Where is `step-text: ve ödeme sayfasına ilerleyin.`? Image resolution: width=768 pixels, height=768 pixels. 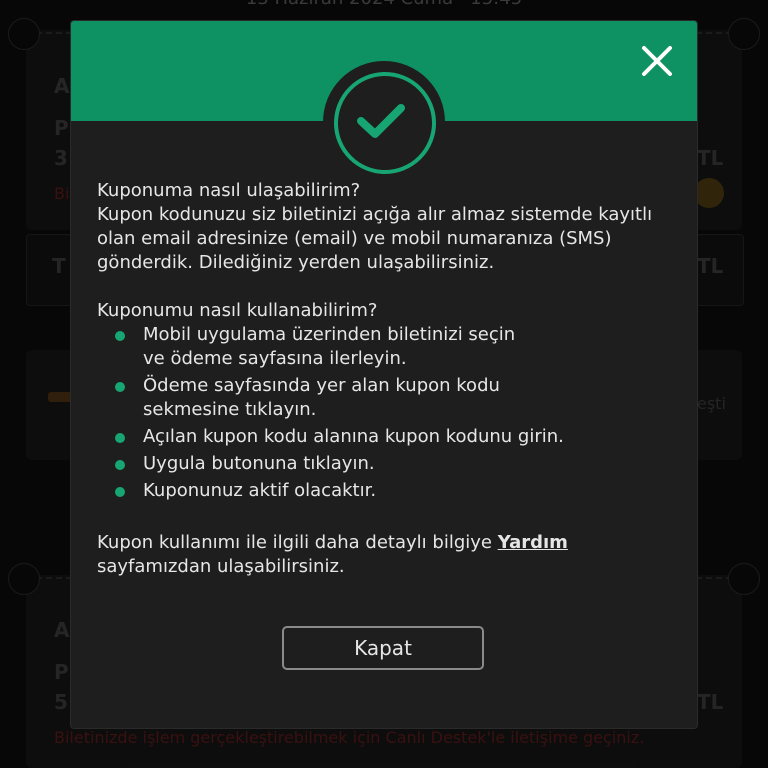 step-text: ve ödeme sayfasına ilerleyin. is located at coordinates (275, 358).